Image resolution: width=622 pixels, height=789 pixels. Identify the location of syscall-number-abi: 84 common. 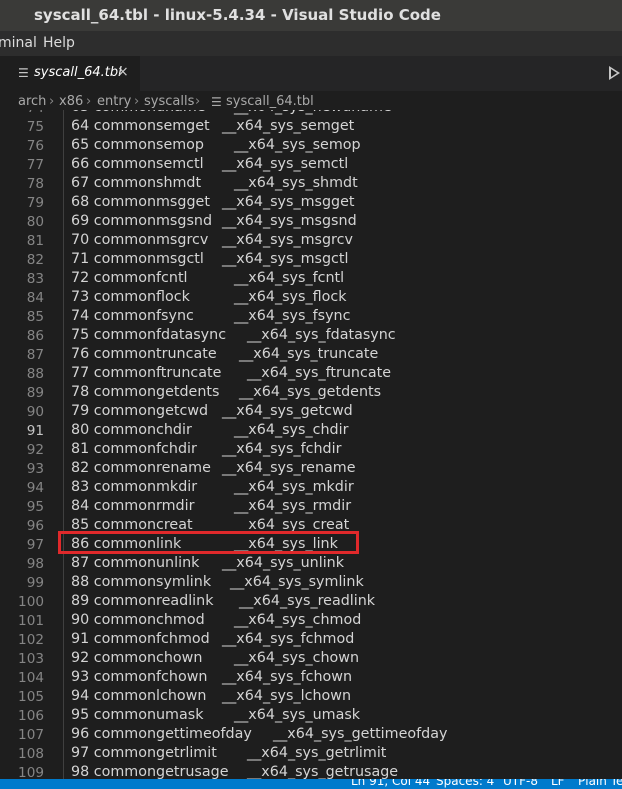
(114, 506).